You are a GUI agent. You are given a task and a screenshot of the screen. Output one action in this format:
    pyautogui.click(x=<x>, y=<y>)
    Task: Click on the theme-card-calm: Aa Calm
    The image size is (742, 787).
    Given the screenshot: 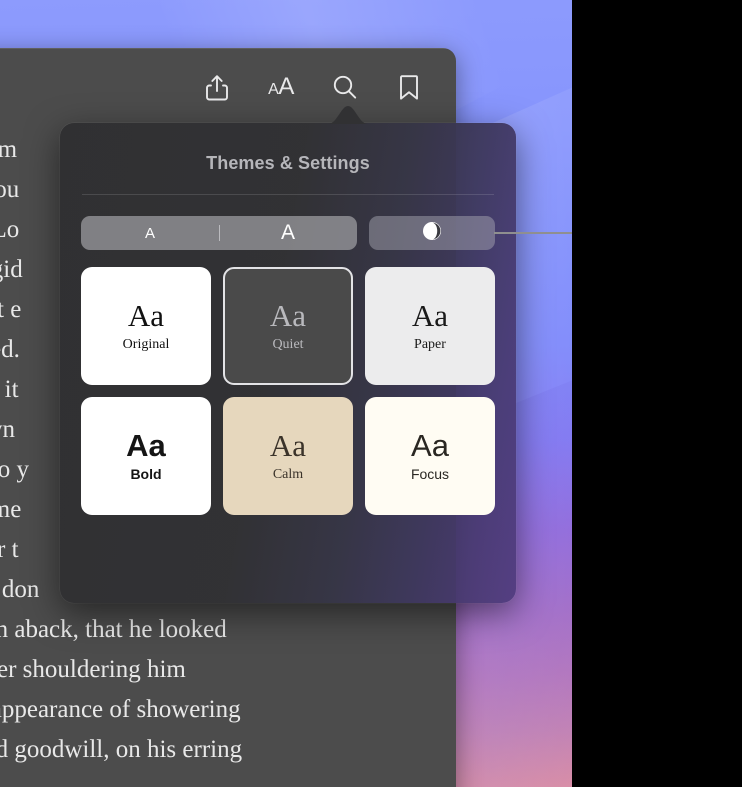 What is the action you would take?
    pyautogui.click(x=288, y=456)
    